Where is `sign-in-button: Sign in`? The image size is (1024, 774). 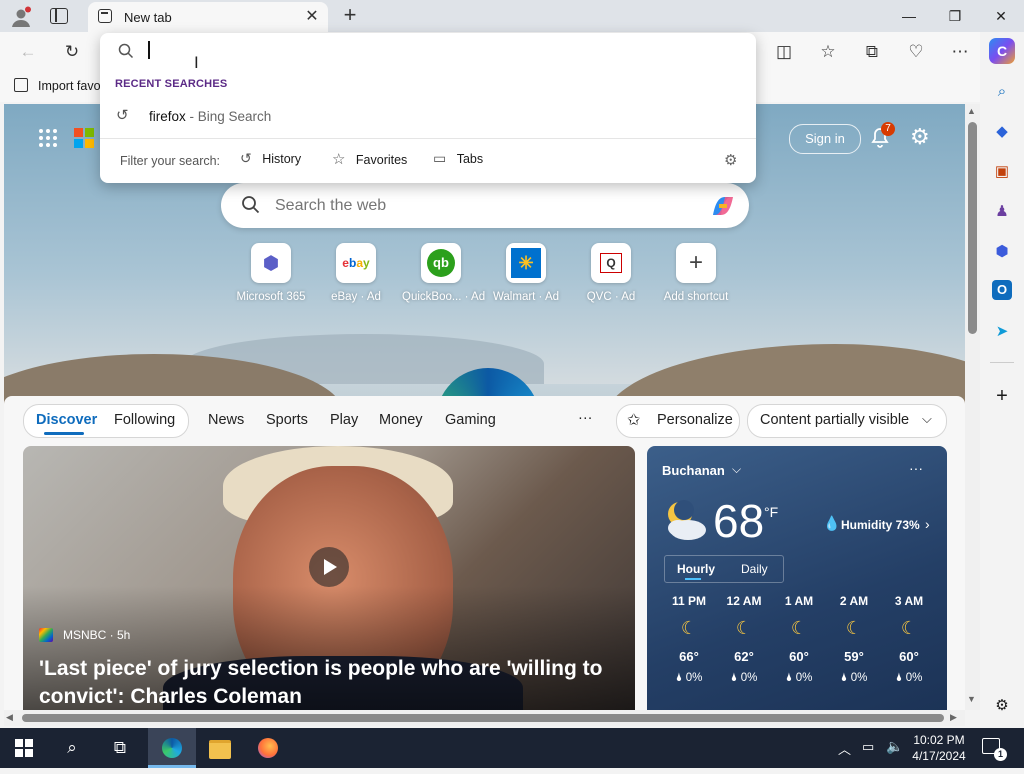 sign-in-button: Sign in is located at coordinates (825, 139).